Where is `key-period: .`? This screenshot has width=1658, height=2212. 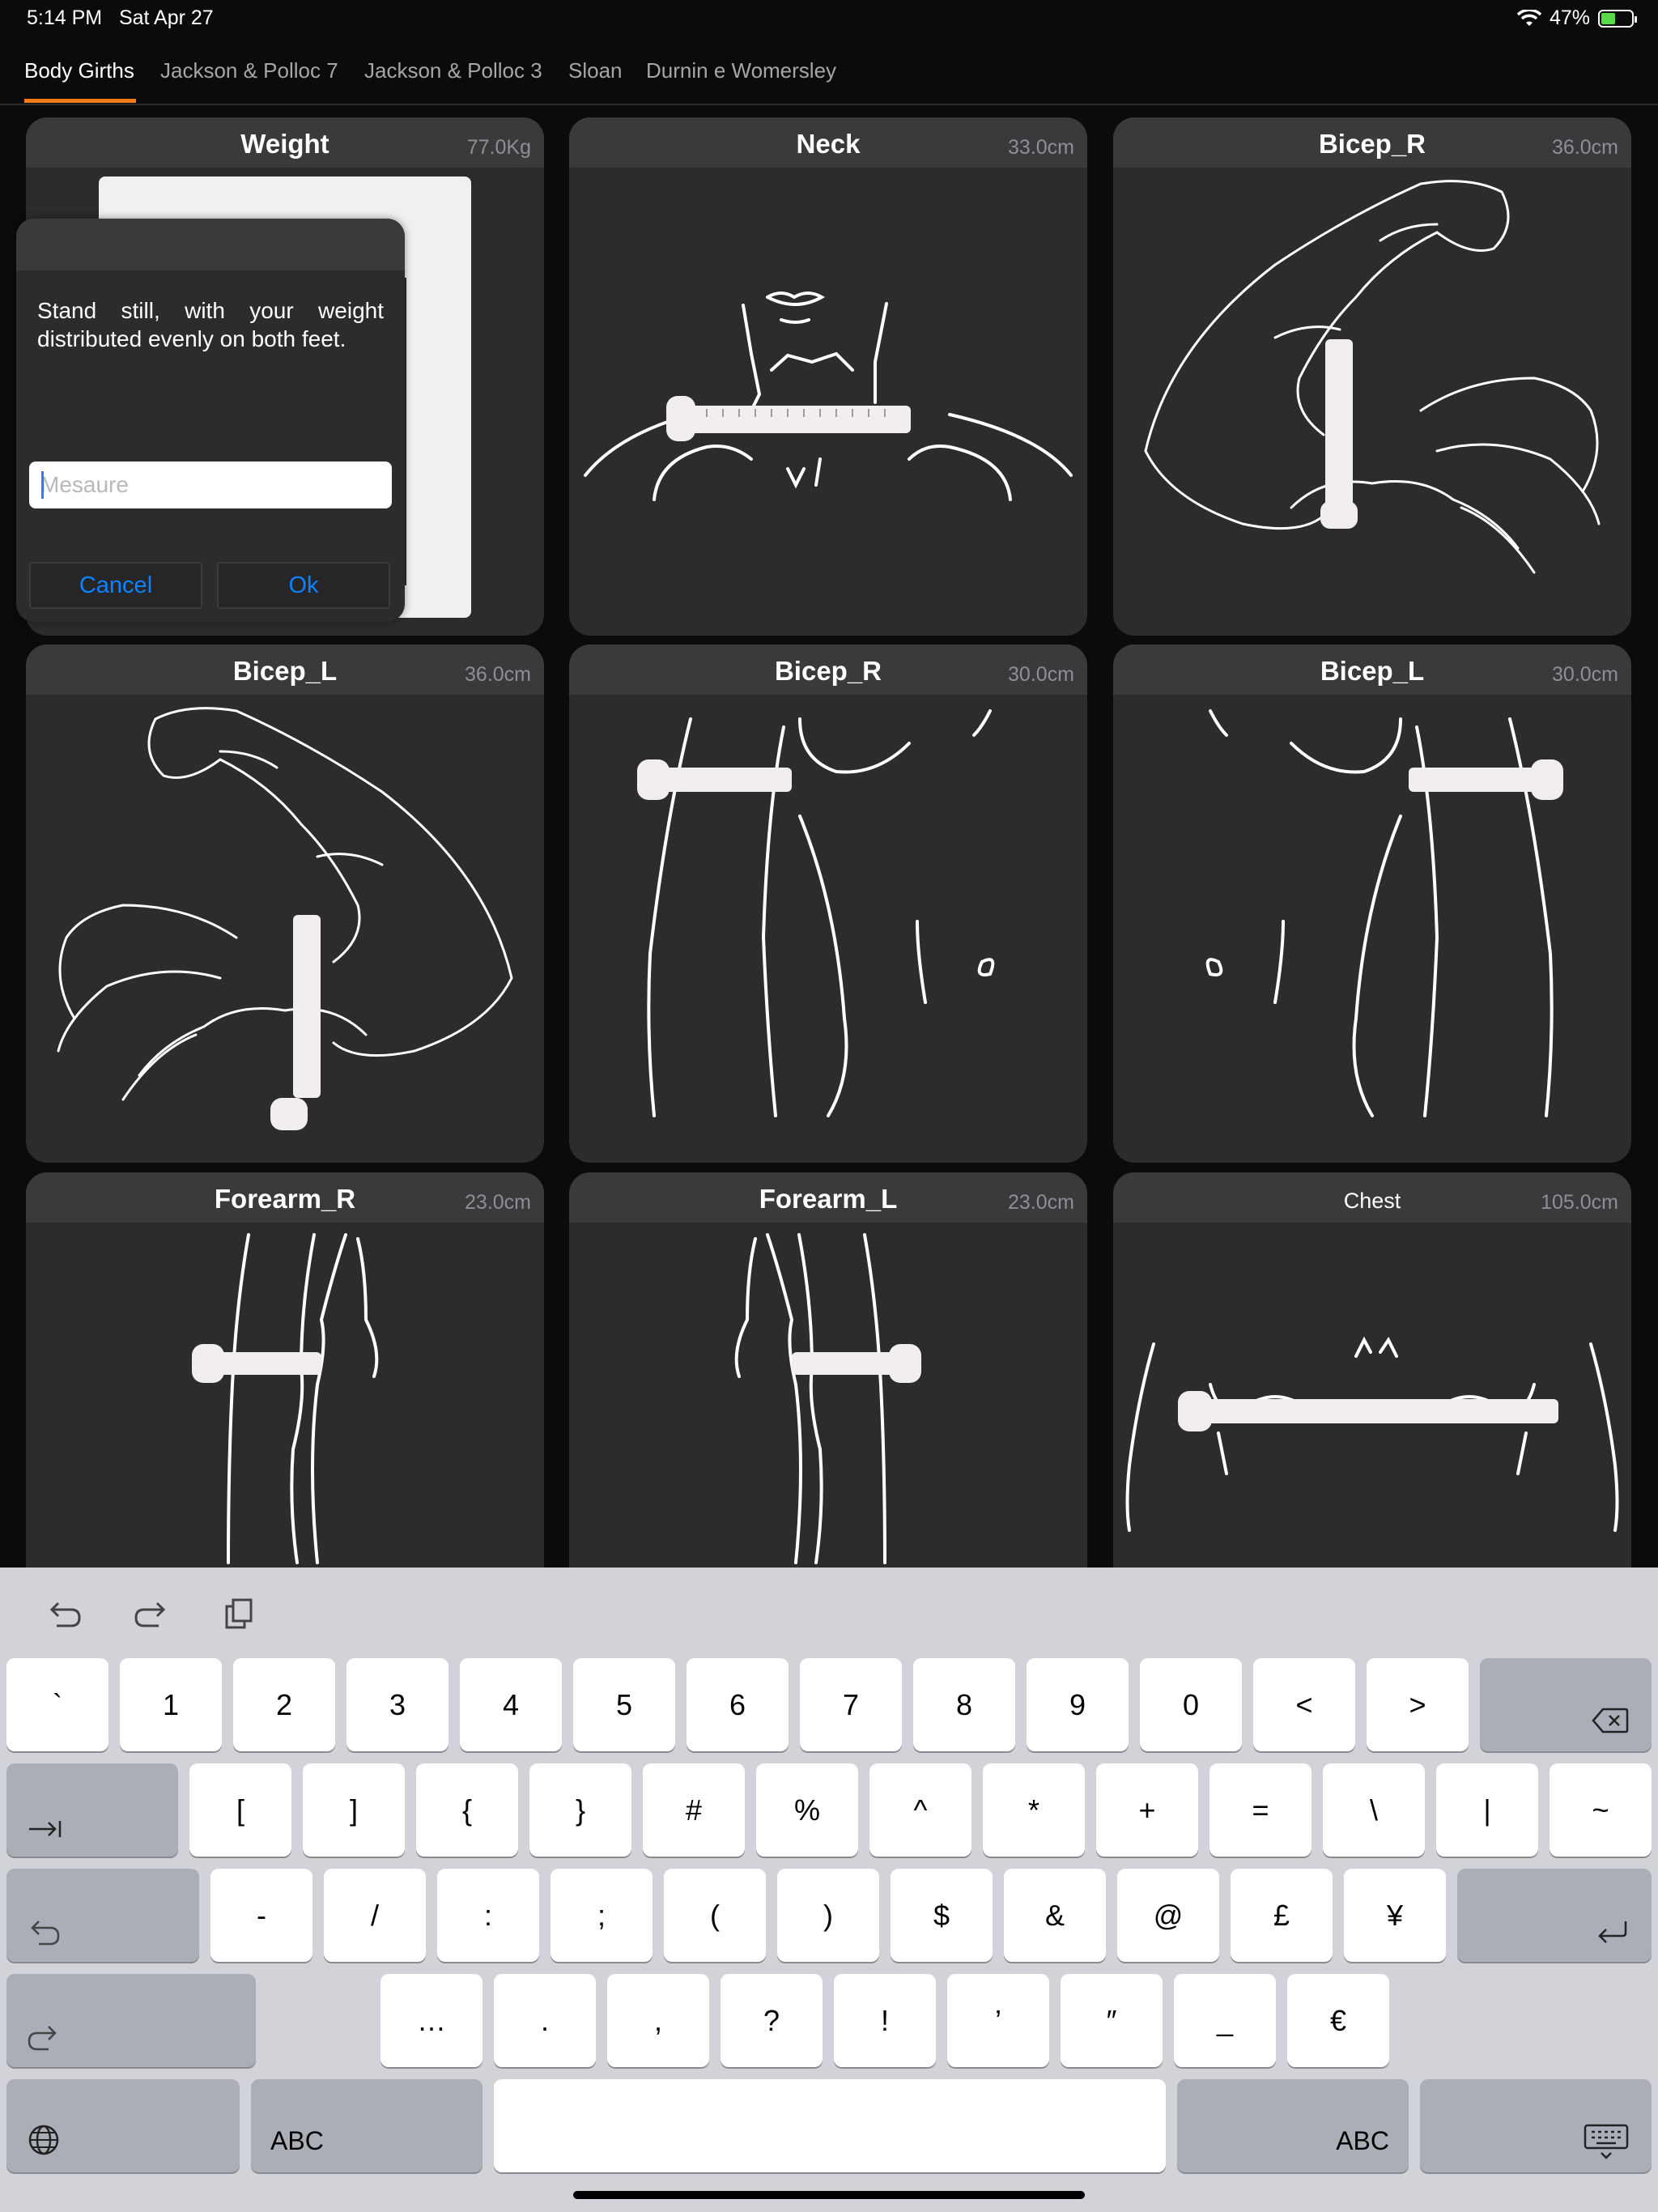 key-period: . is located at coordinates (545, 2021).